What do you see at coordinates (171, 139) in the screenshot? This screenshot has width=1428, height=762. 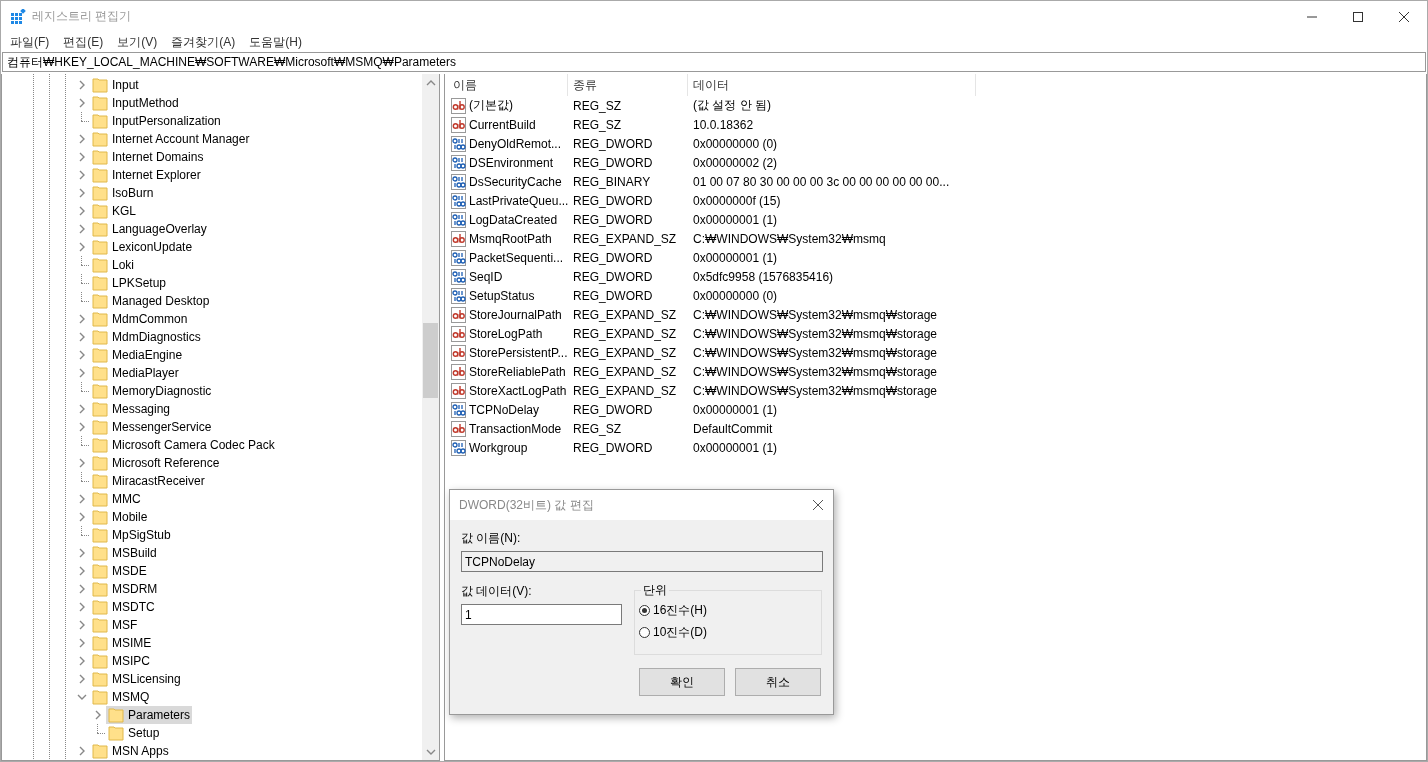 I see `tree-item: Internet Account Manager` at bounding box center [171, 139].